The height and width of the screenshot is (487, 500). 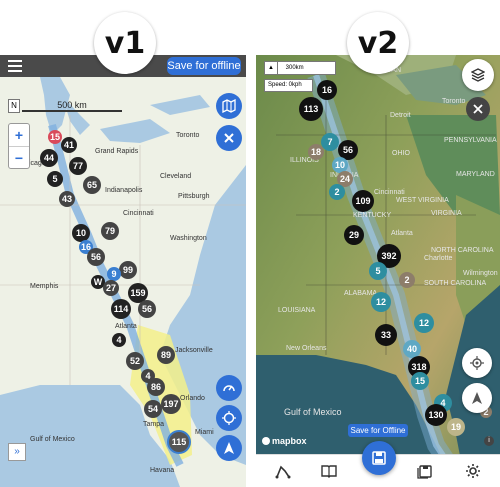 I want to click on speedometer-button, so click(x=229, y=388).